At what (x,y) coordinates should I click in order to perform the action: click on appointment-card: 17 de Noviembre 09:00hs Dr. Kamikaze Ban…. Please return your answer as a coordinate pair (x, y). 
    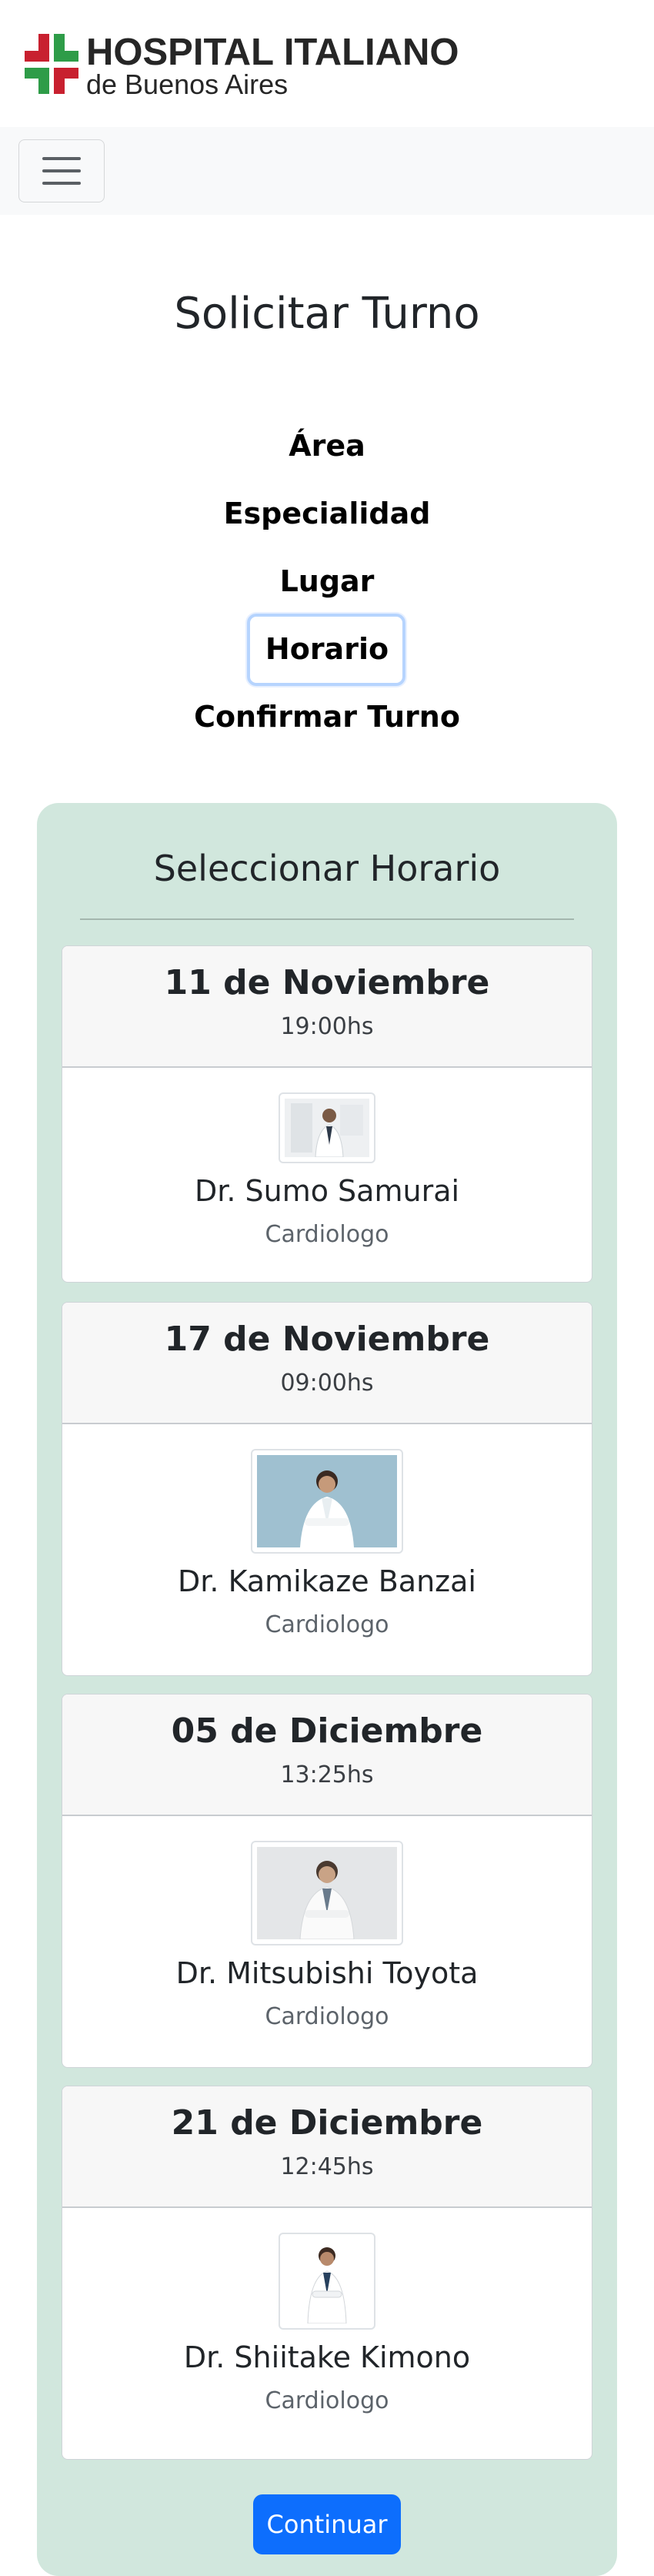
    Looking at the image, I should click on (327, 1489).